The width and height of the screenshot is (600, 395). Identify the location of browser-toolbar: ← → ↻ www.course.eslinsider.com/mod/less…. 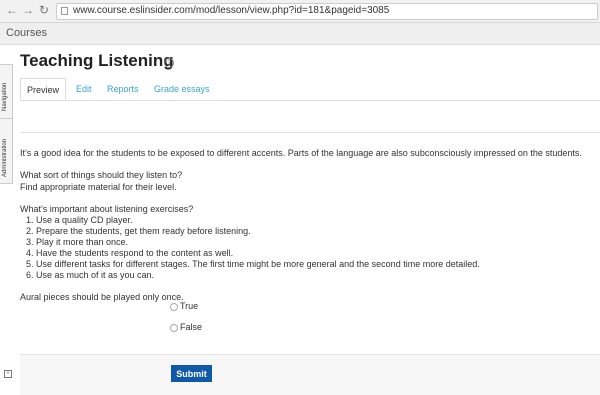
(300, 11).